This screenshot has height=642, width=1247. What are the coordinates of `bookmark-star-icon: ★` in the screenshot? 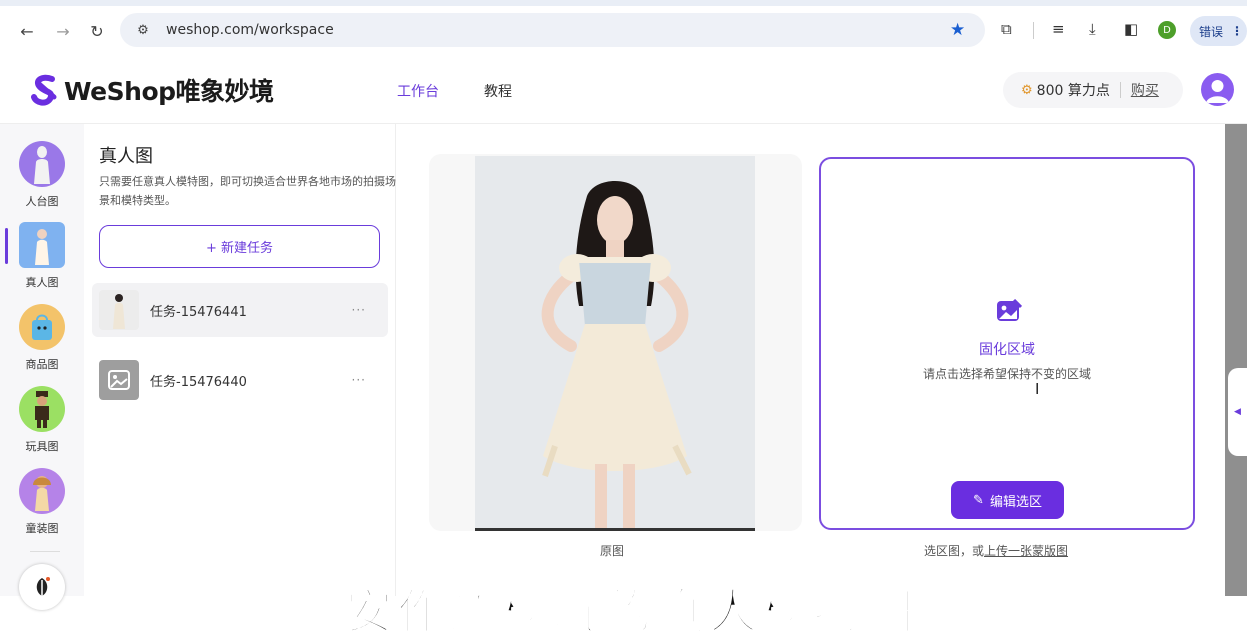 It's located at (957, 30).